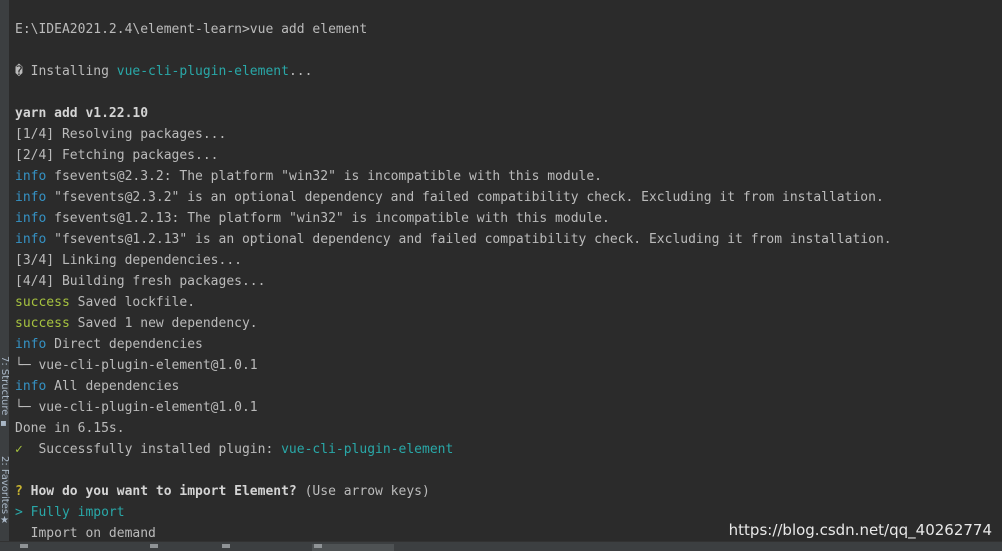 Image resolution: width=1002 pixels, height=551 pixels. I want to click on terminal-line-success1: success Saved lockfile., so click(105, 302).